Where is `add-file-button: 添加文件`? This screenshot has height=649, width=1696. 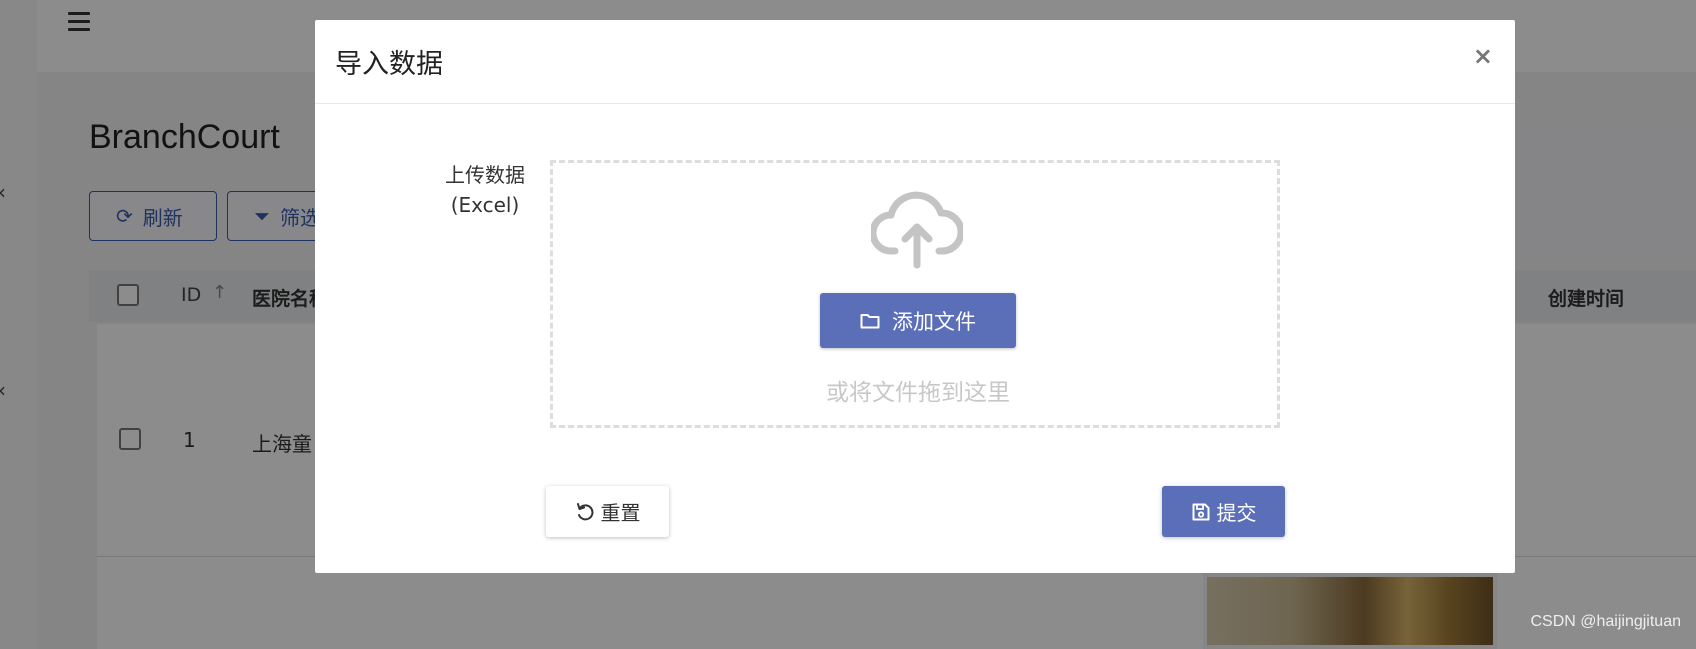
add-file-button: 添加文件 is located at coordinates (918, 320).